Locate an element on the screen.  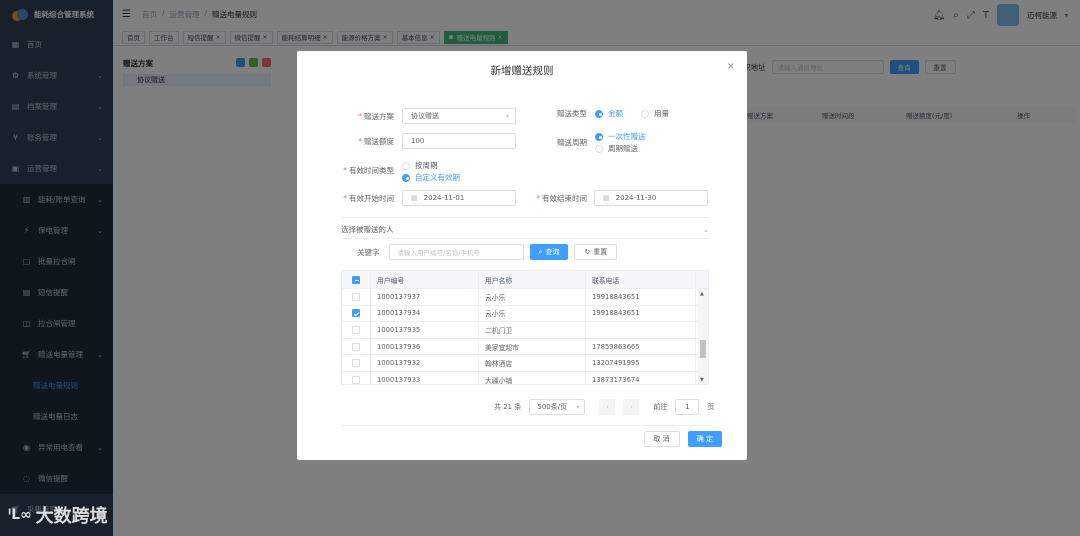
page-suffix: 页 is located at coordinates (711, 407).